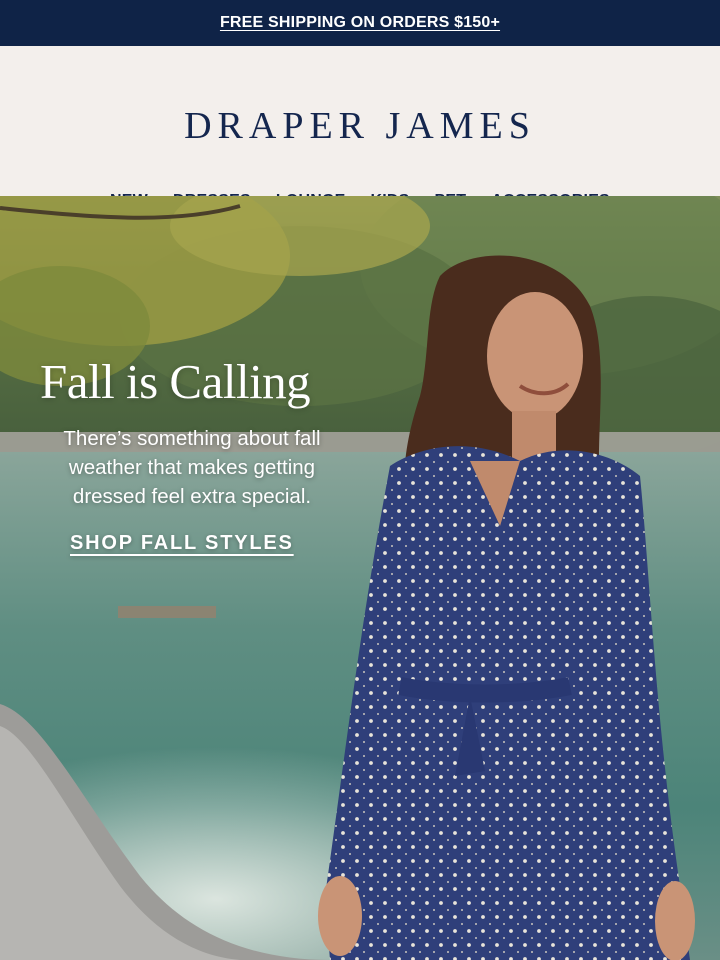  I want to click on free-shipping-link: FREE SHIPPING ON ORDERS $150+, so click(360, 23).